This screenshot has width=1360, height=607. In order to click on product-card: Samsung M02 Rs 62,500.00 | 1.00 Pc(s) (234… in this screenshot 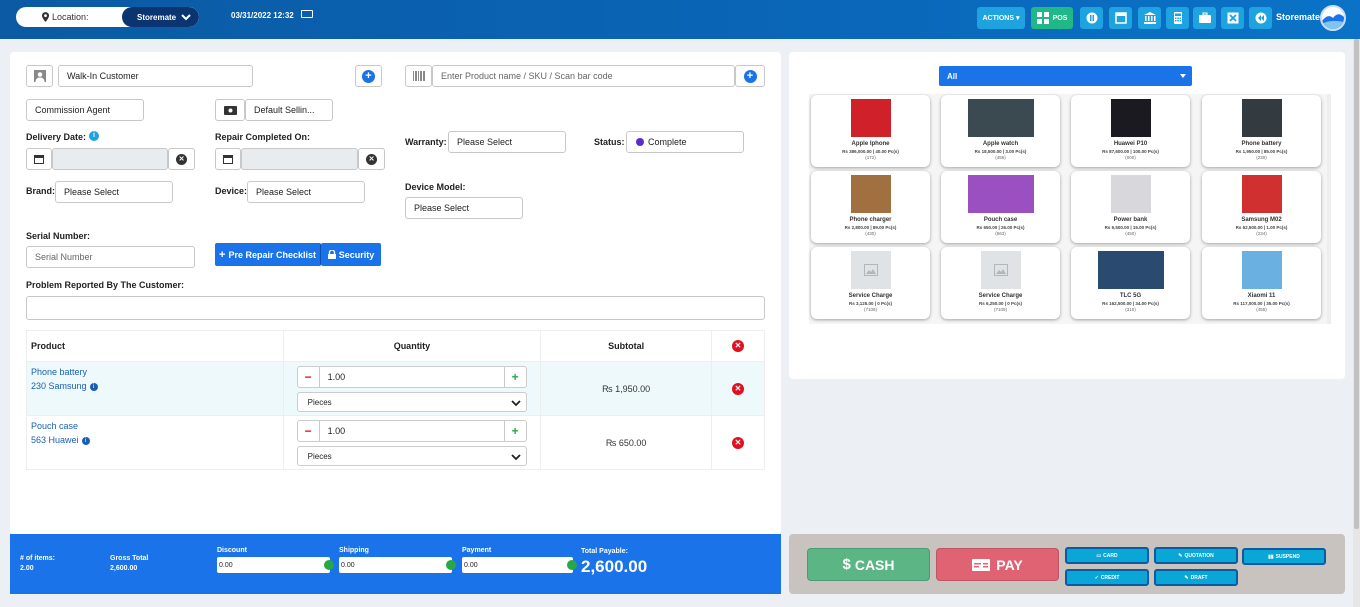, I will do `click(1261, 207)`.